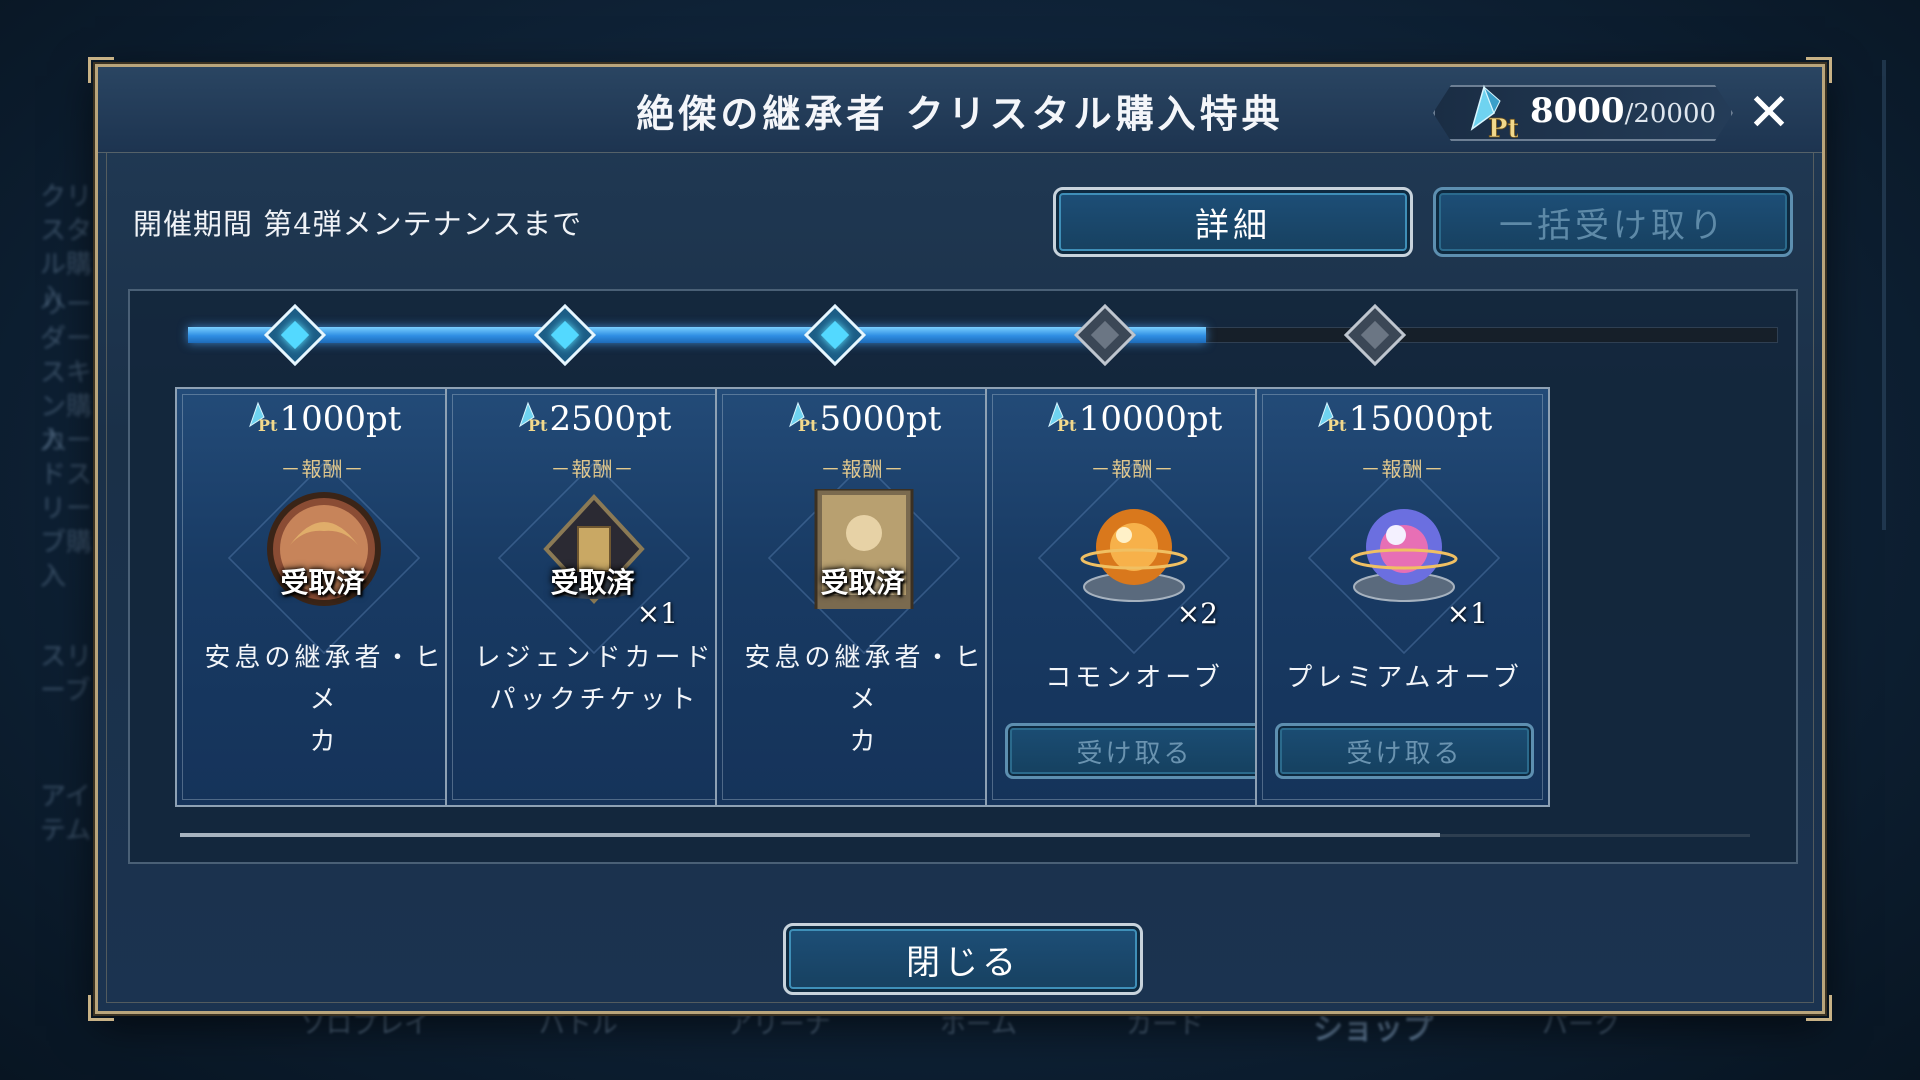 This screenshot has width=1920, height=1080. Describe the element at coordinates (340, 419) in the screenshot. I see `reward-points-value: 1000pt` at that location.